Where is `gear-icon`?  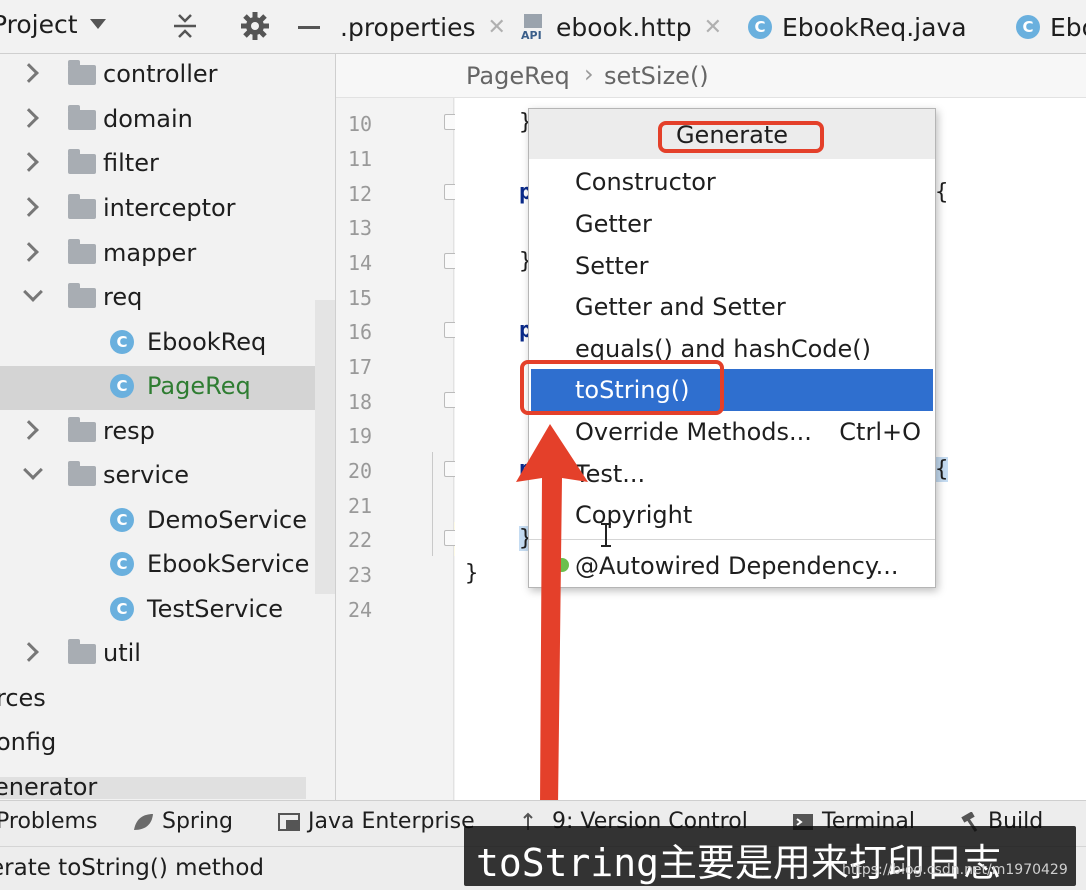 gear-icon is located at coordinates (255, 26).